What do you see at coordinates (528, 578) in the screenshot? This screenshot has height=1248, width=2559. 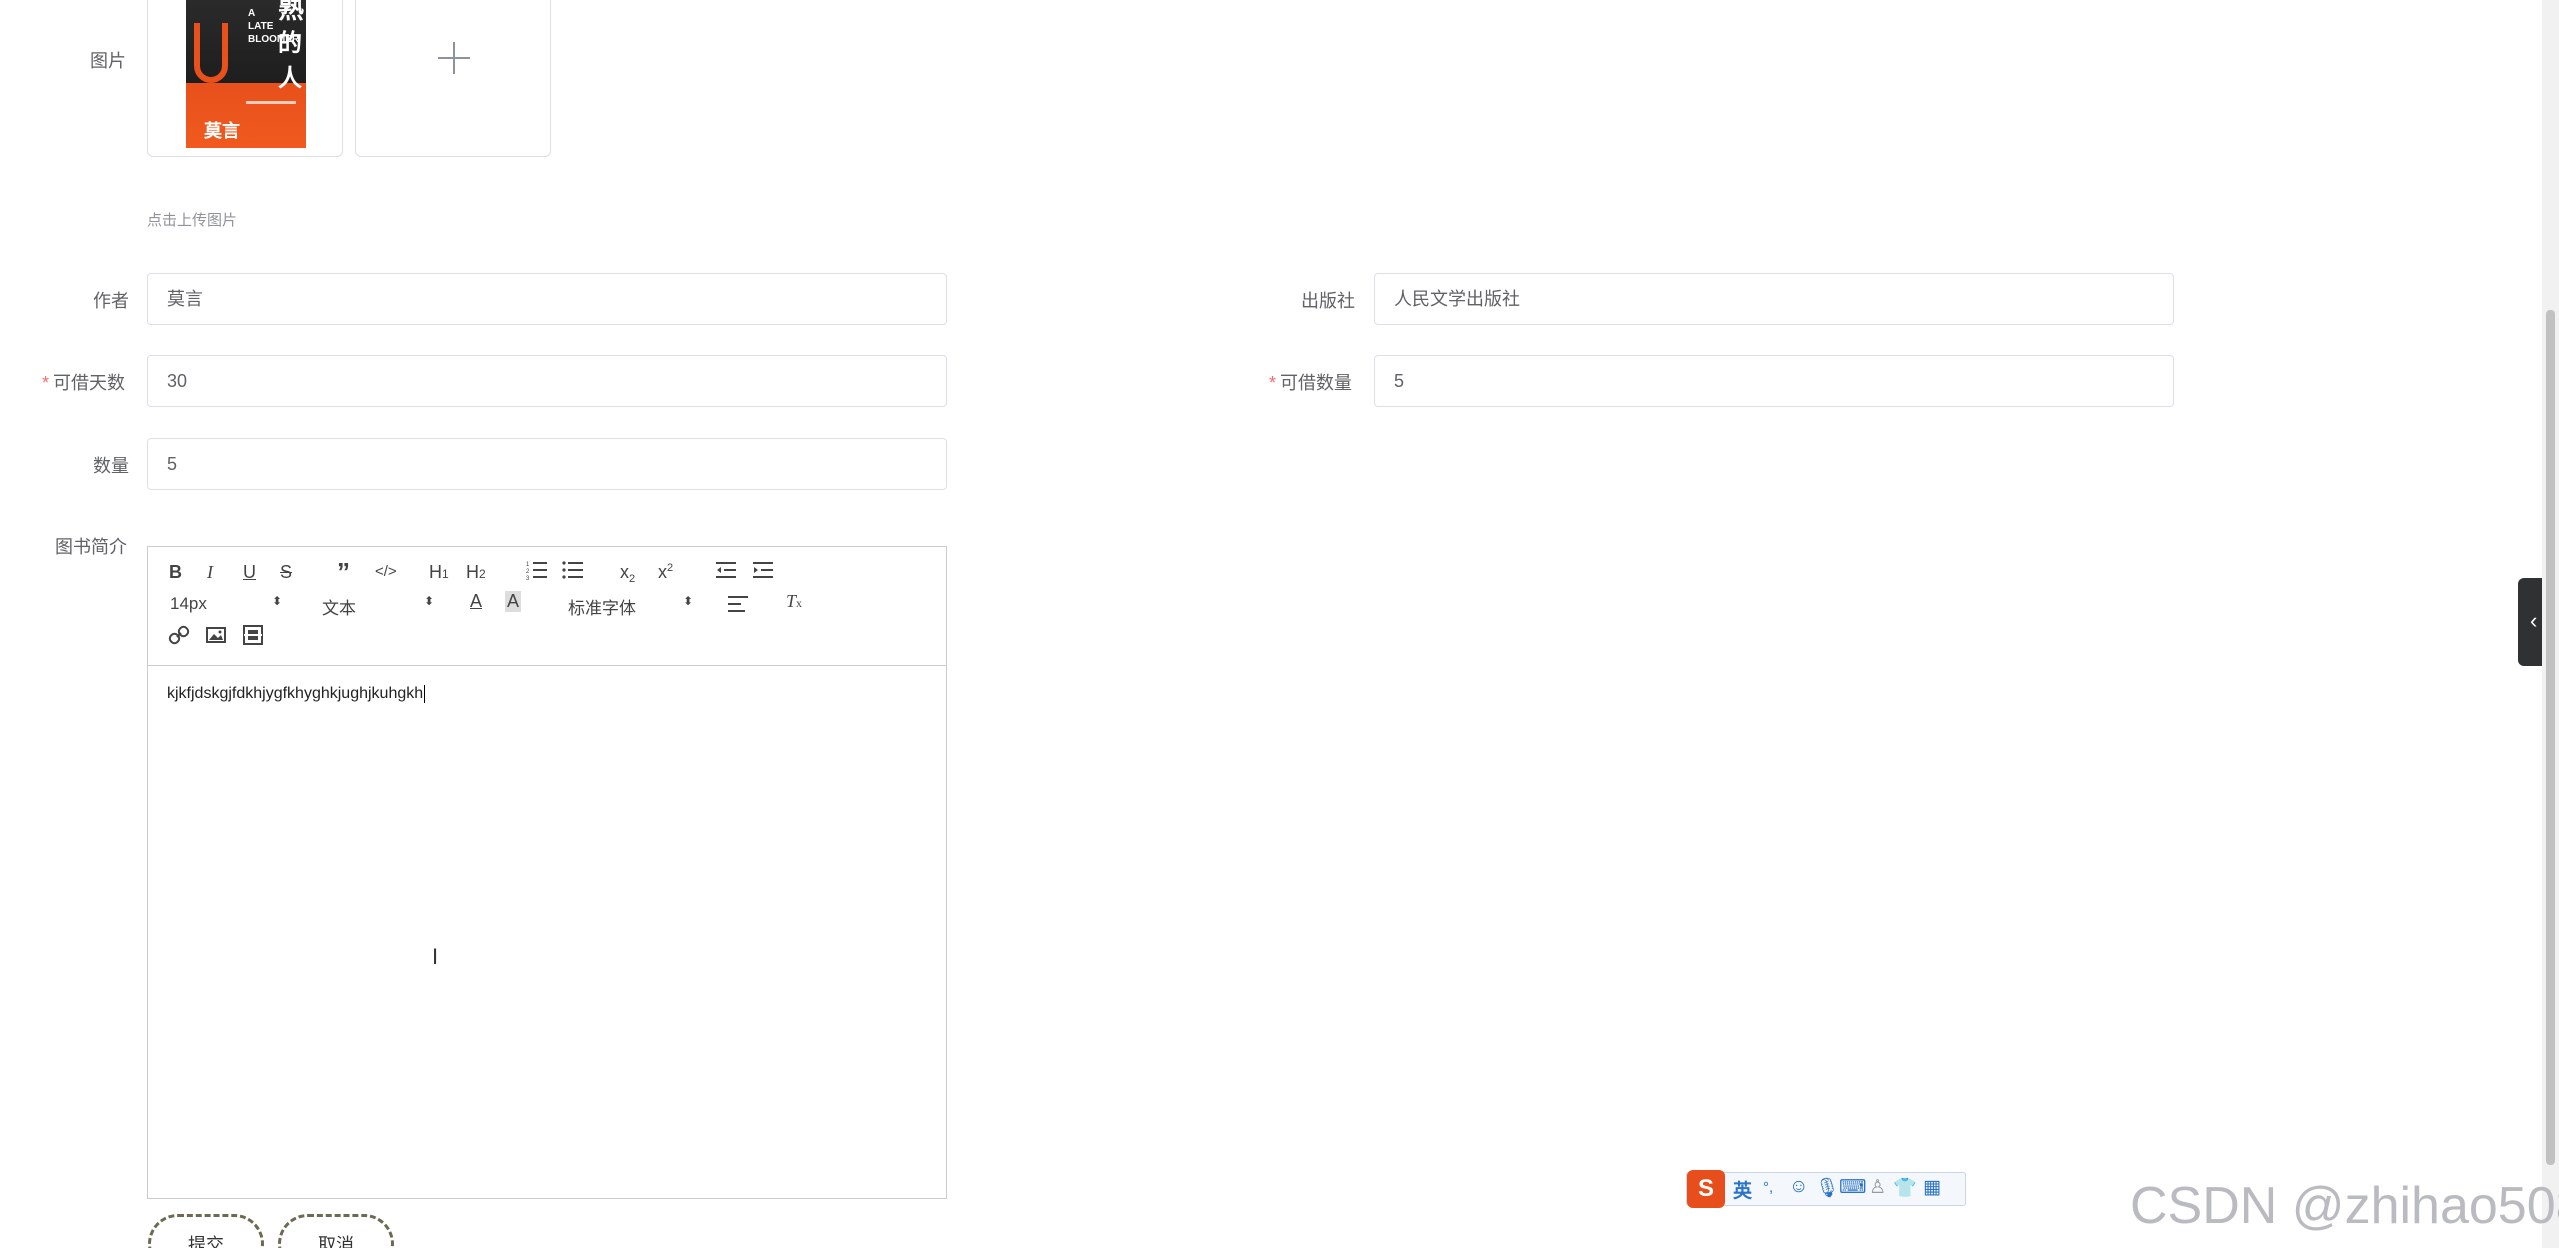 I see `svg-text: 3` at bounding box center [528, 578].